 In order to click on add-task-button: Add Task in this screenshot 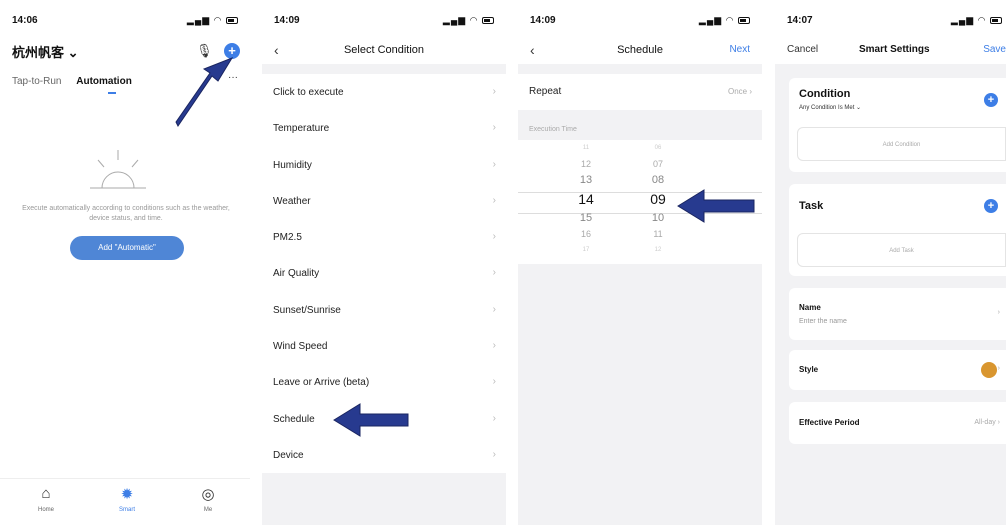, I will do `click(901, 250)`.